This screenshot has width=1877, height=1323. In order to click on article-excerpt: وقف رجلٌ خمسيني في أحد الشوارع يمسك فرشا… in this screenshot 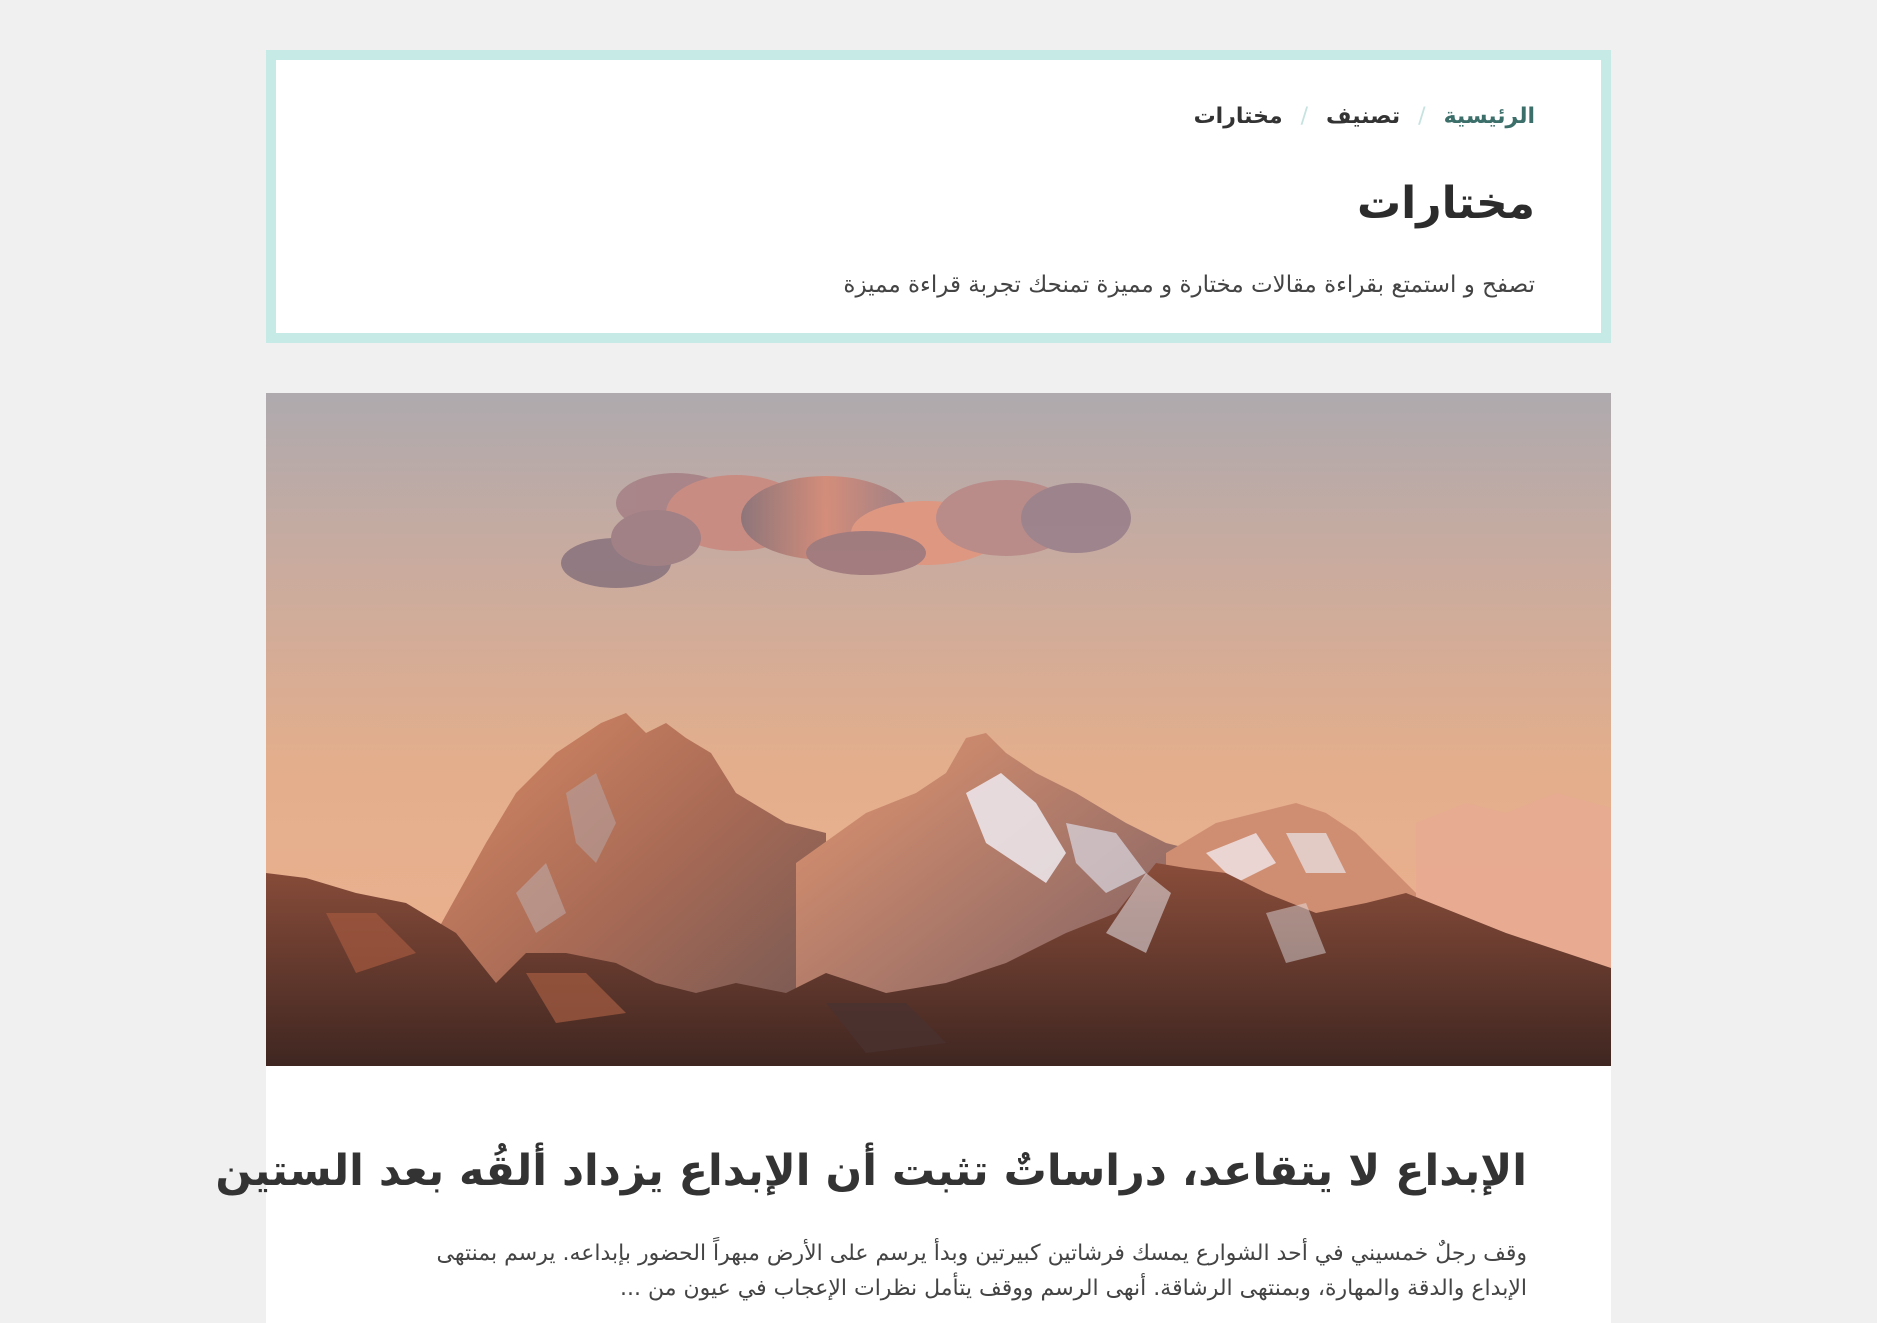, I will do `click(981, 1271)`.